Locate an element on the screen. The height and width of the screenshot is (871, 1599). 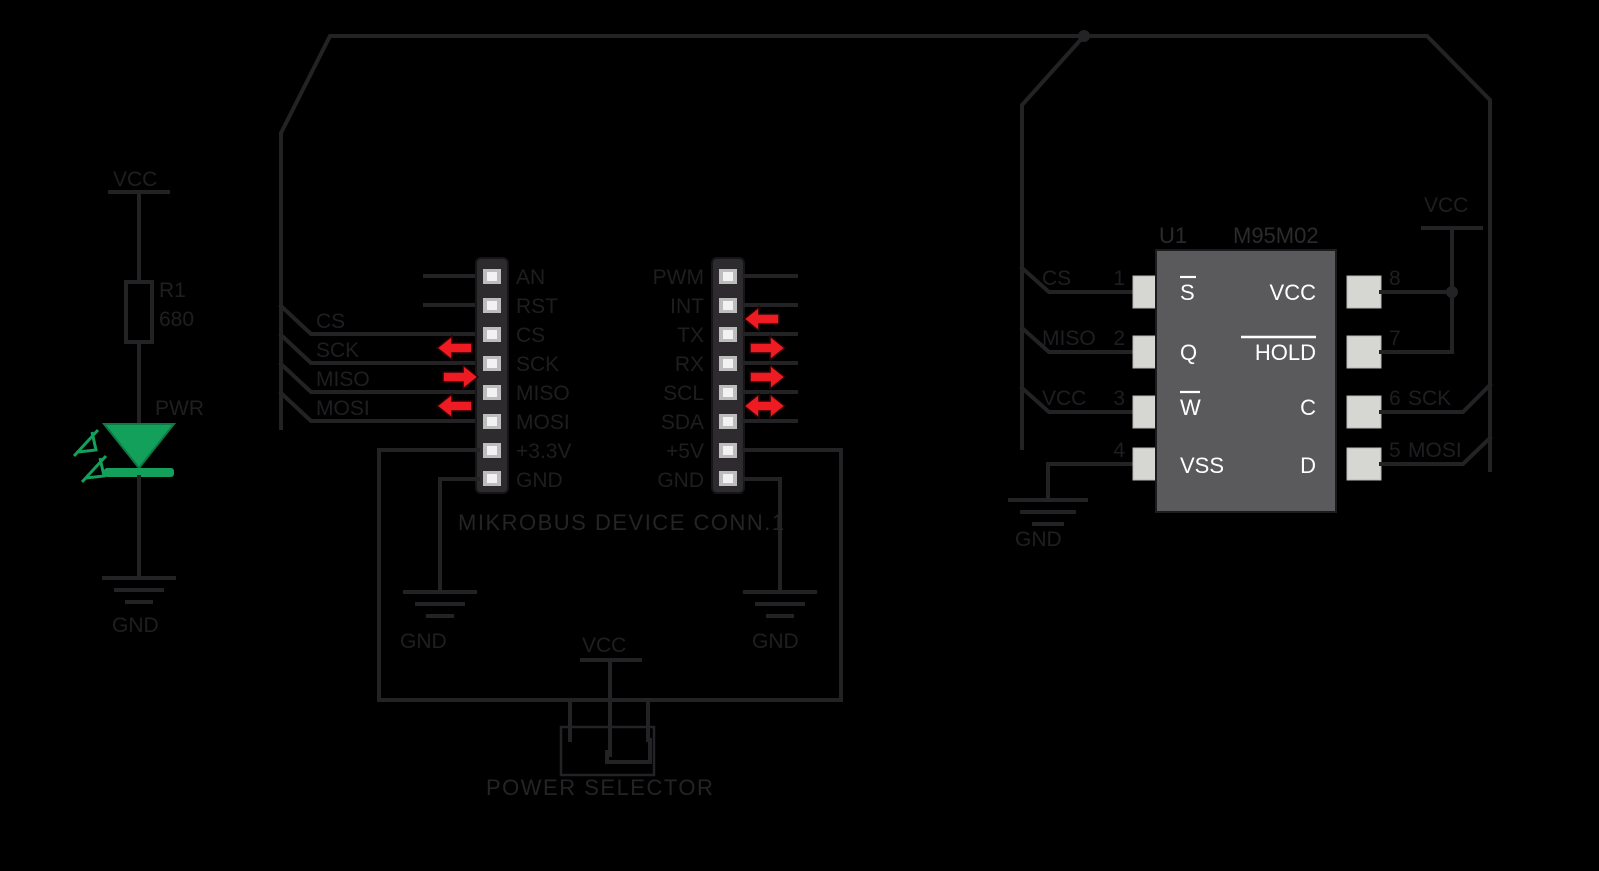
mikrobus-right-header is located at coordinates (728, 375).